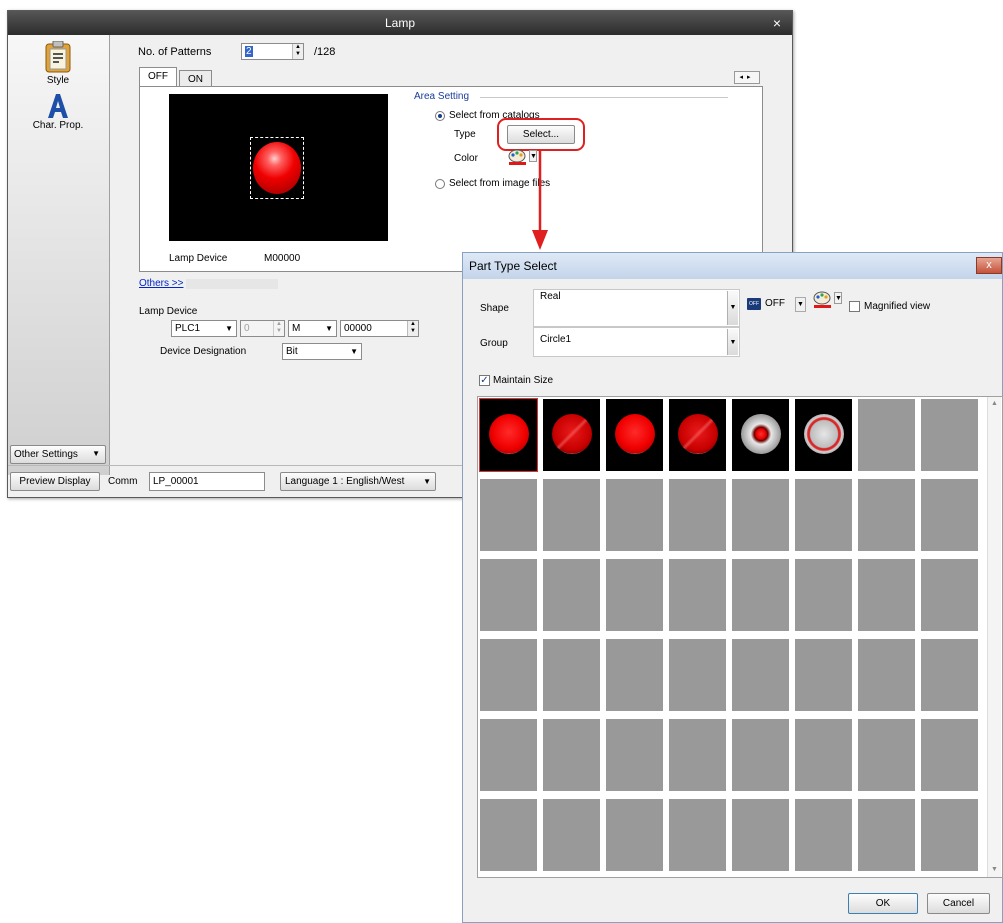 The width and height of the screenshot is (1003, 923). Describe the element at coordinates (358, 481) in the screenshot. I see `language-select: Language 1 : English/West ▼` at that location.